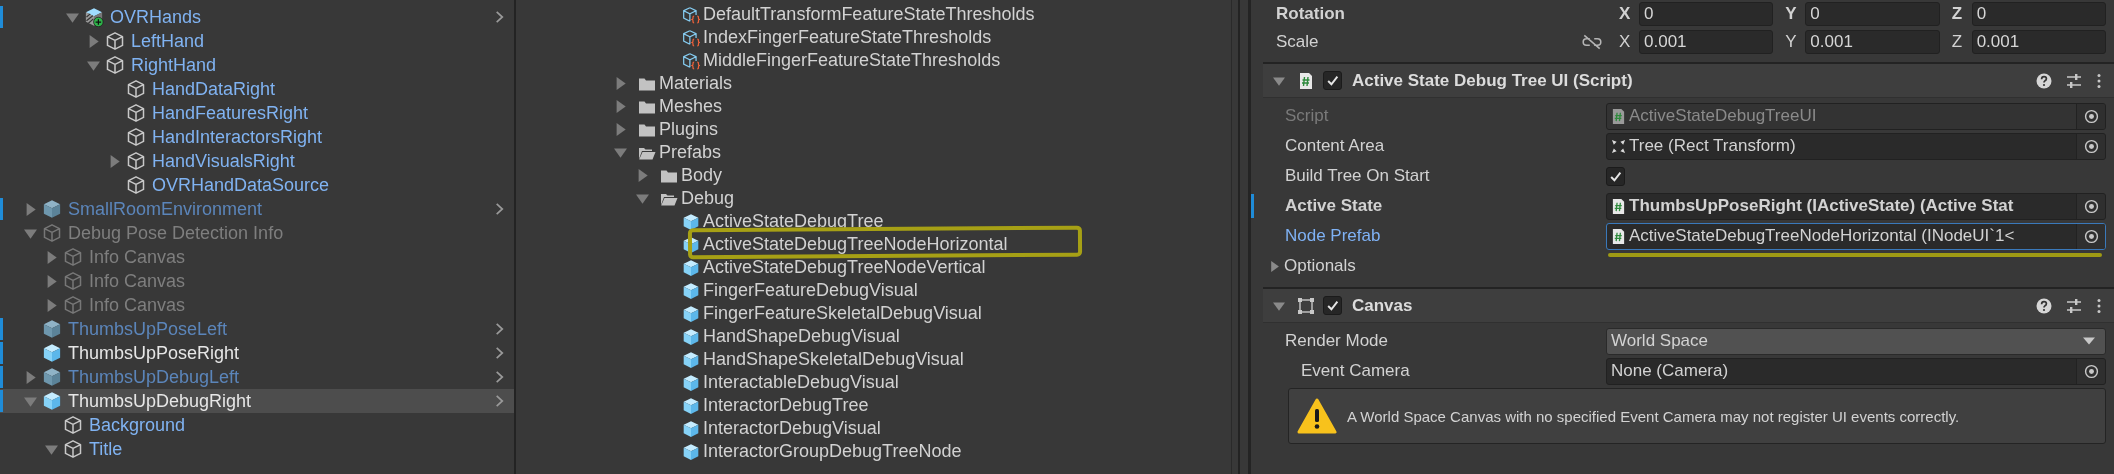  What do you see at coordinates (1310, 14) in the screenshot?
I see `property-label: Rotation` at bounding box center [1310, 14].